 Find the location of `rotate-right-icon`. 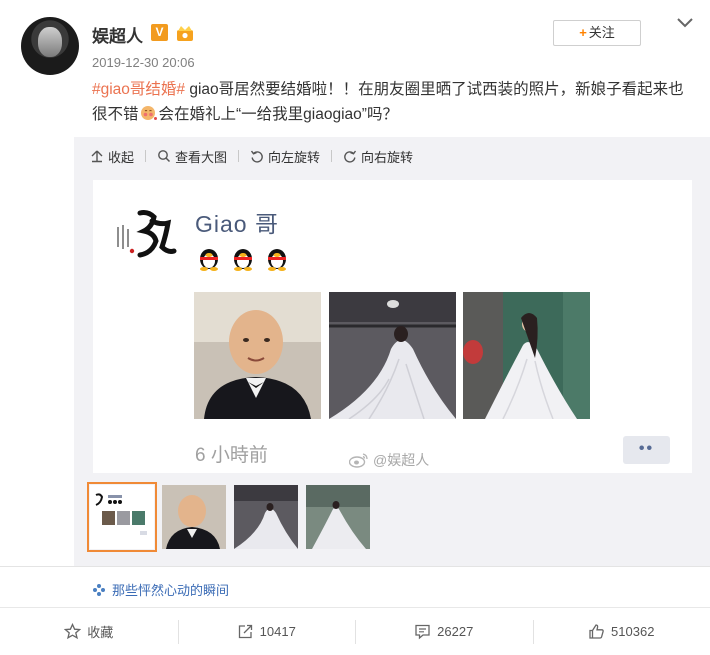

rotate-right-icon is located at coordinates (350, 156).